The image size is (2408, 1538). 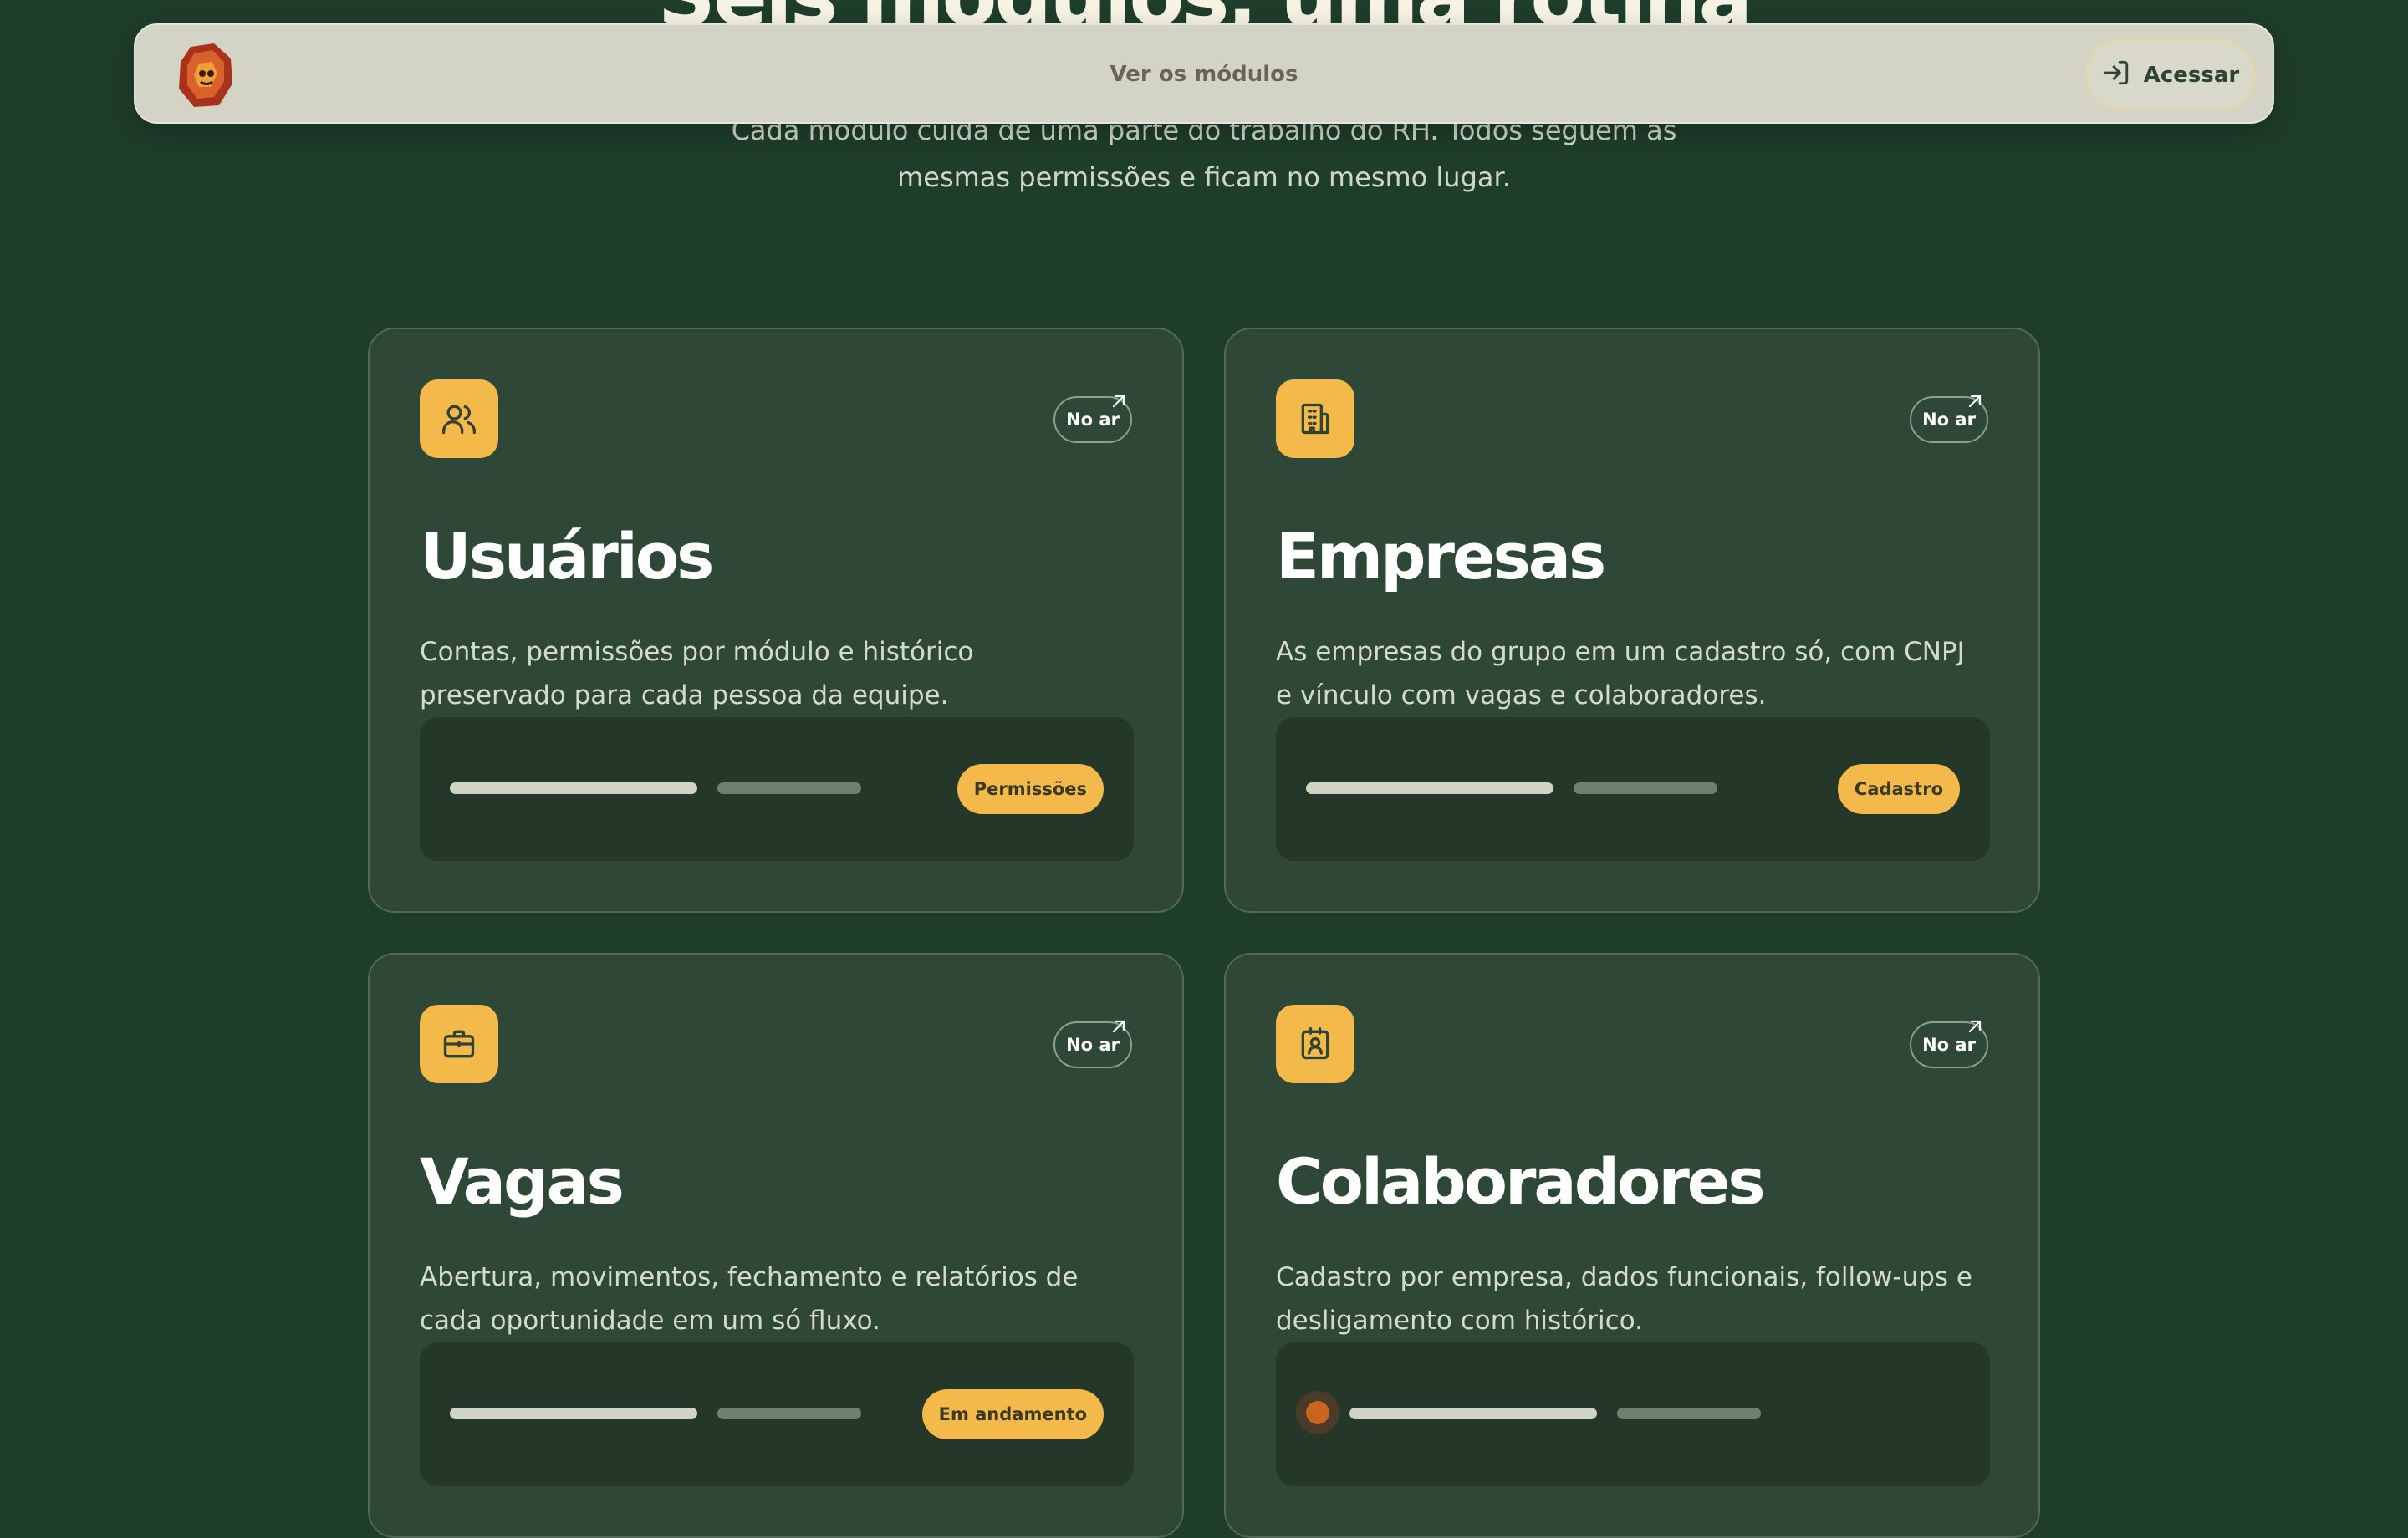 I want to click on module-preview: Cadastro, so click(x=1633, y=789).